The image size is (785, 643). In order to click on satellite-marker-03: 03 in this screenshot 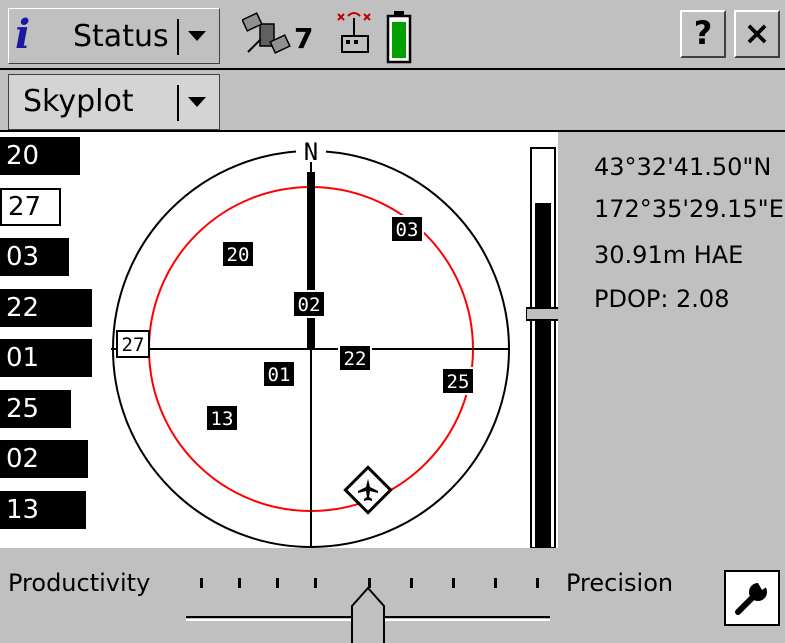, I will do `click(407, 229)`.